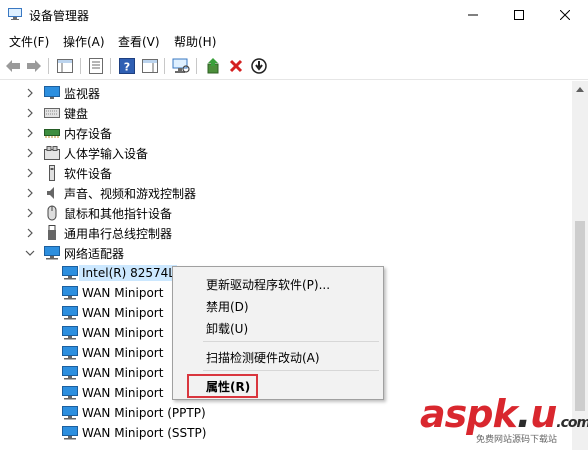 The height and width of the screenshot is (450, 588). I want to click on maximize-button, so click(519, 15).